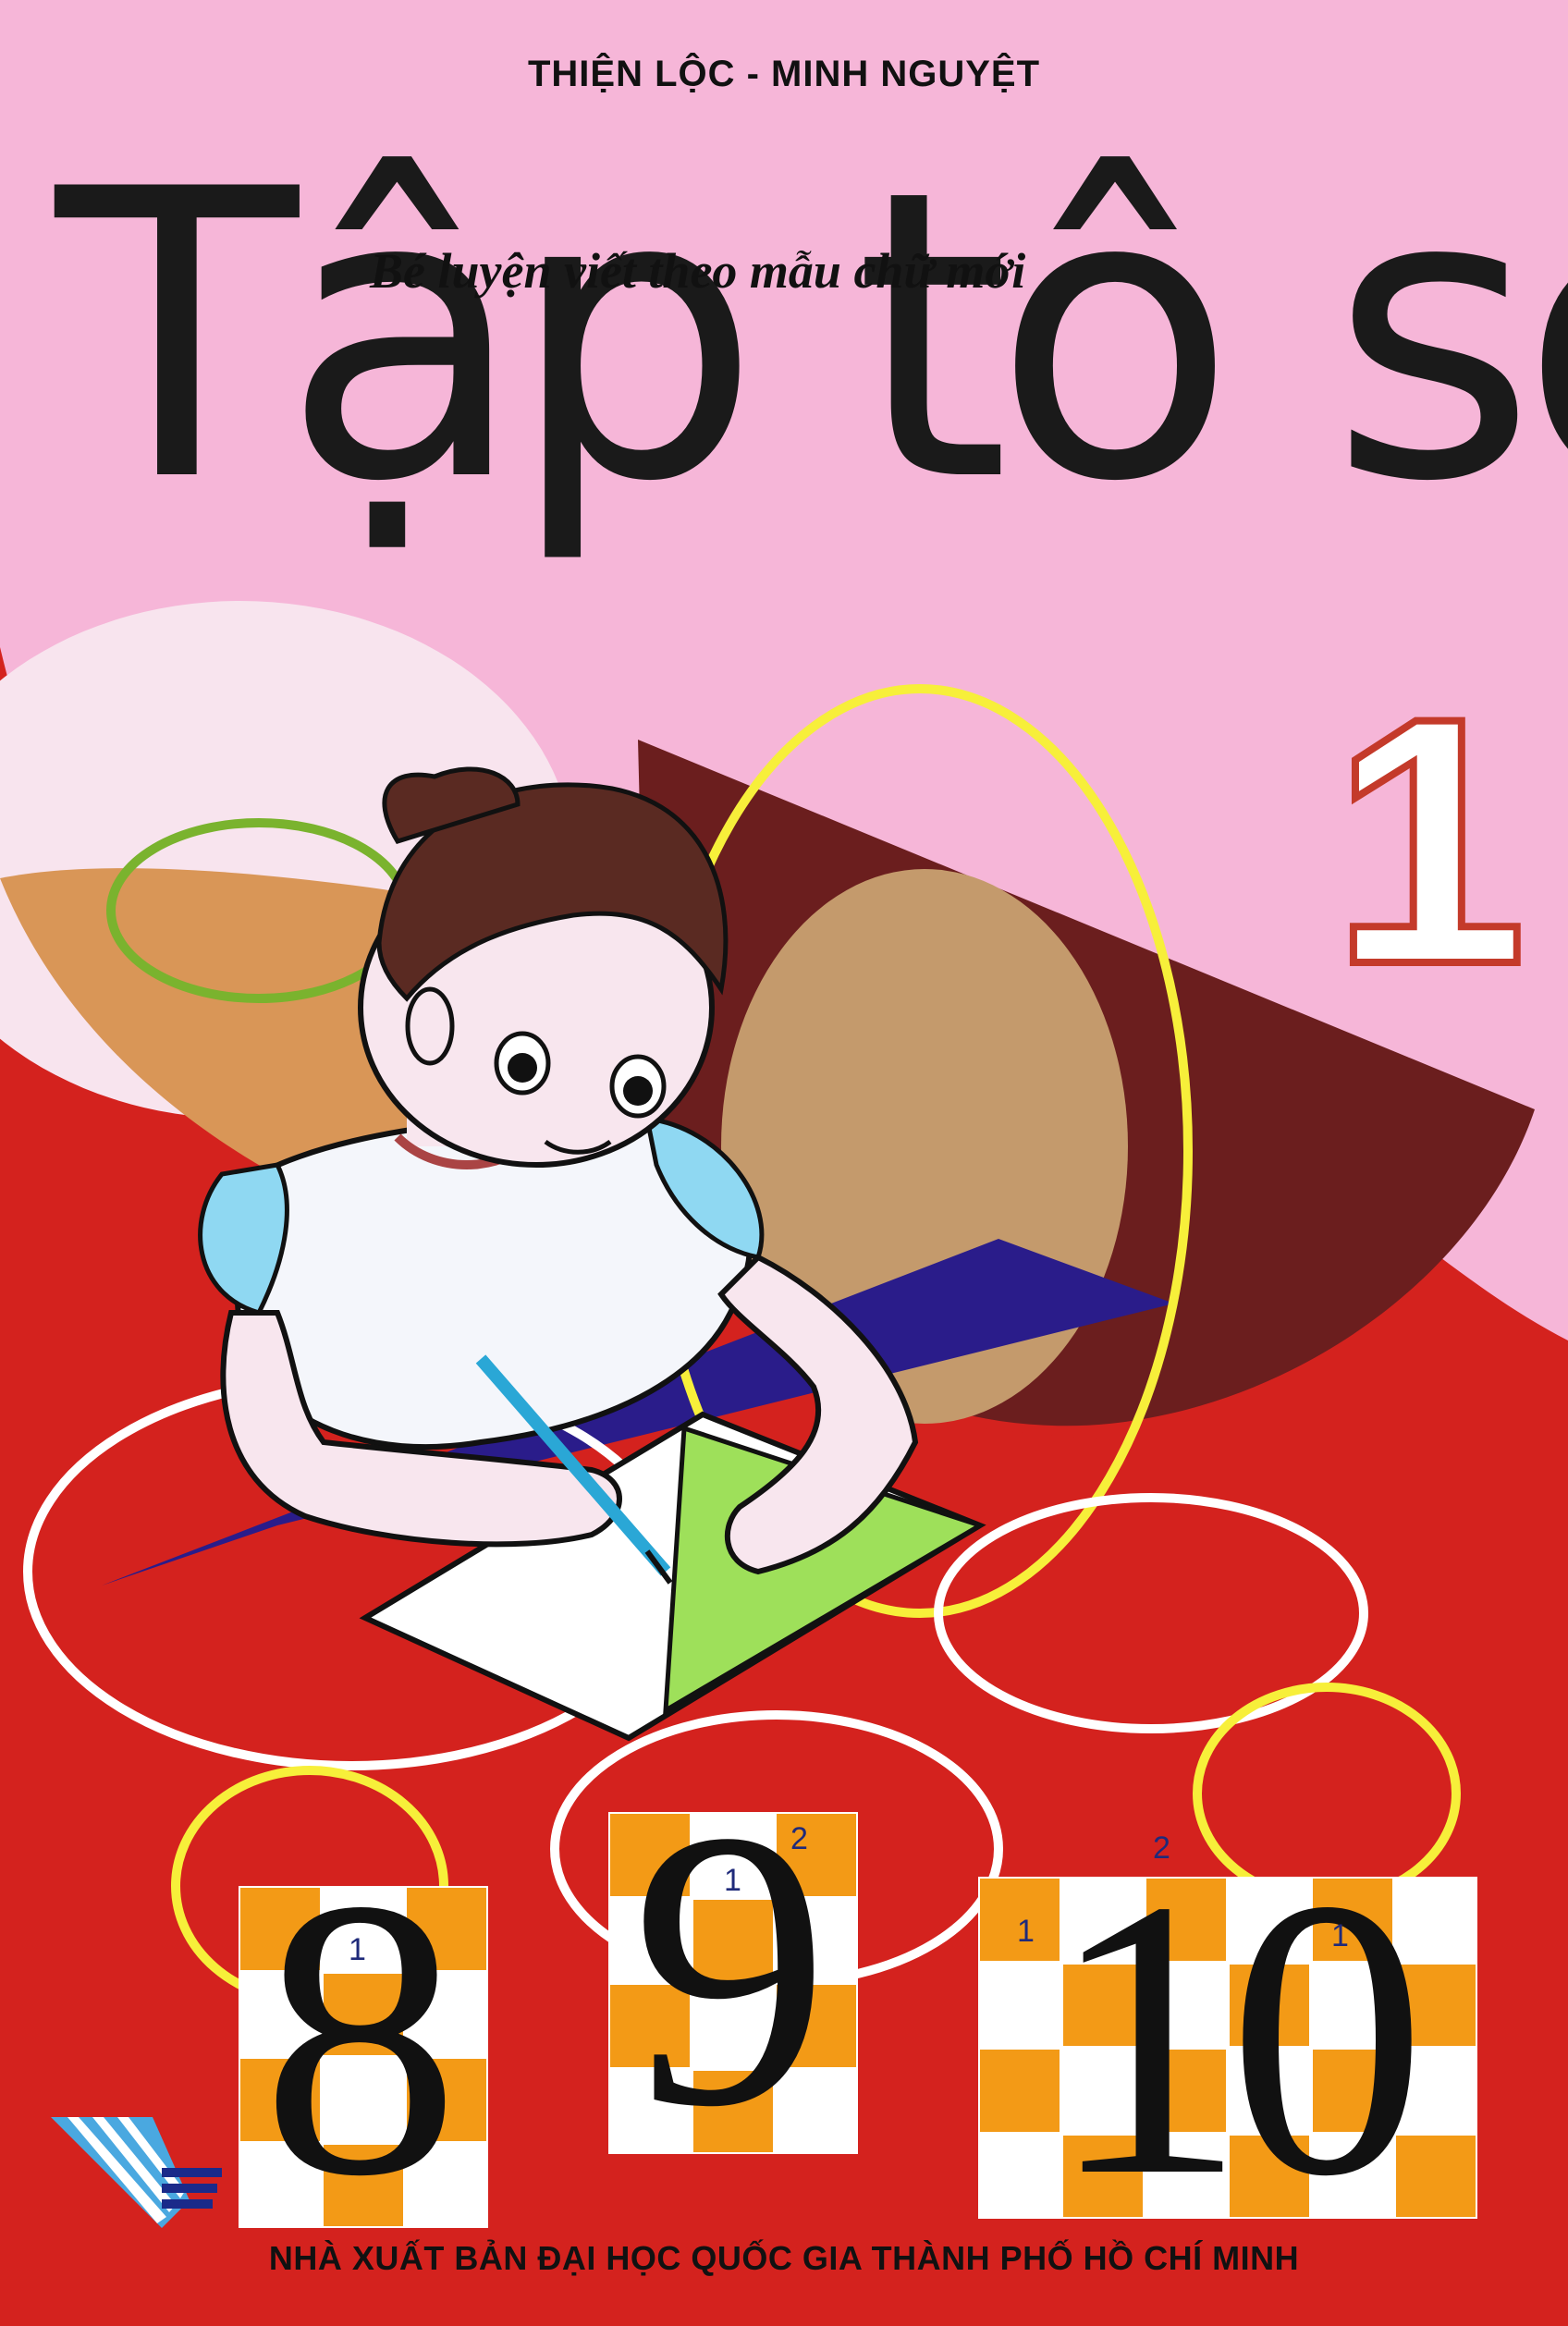 The image size is (1568, 2326). I want to click on authors: THIỆN LỘC - MINH NGUYỆT, so click(784, 74).